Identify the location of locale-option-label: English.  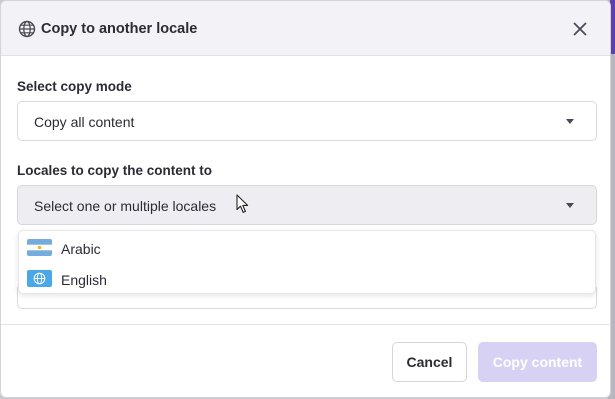
(84, 280).